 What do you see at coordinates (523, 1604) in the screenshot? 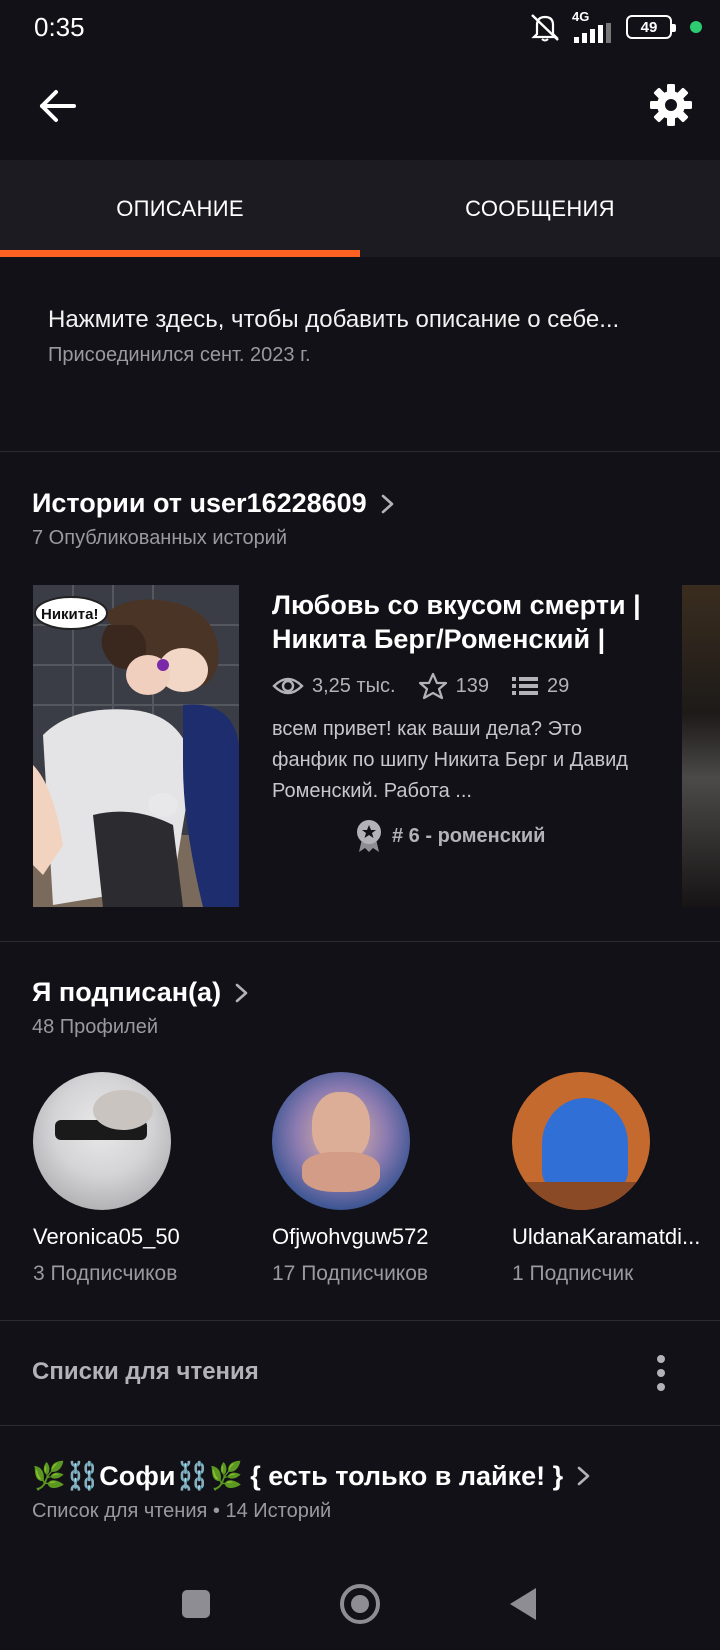
I see `back-triangle-icon` at bounding box center [523, 1604].